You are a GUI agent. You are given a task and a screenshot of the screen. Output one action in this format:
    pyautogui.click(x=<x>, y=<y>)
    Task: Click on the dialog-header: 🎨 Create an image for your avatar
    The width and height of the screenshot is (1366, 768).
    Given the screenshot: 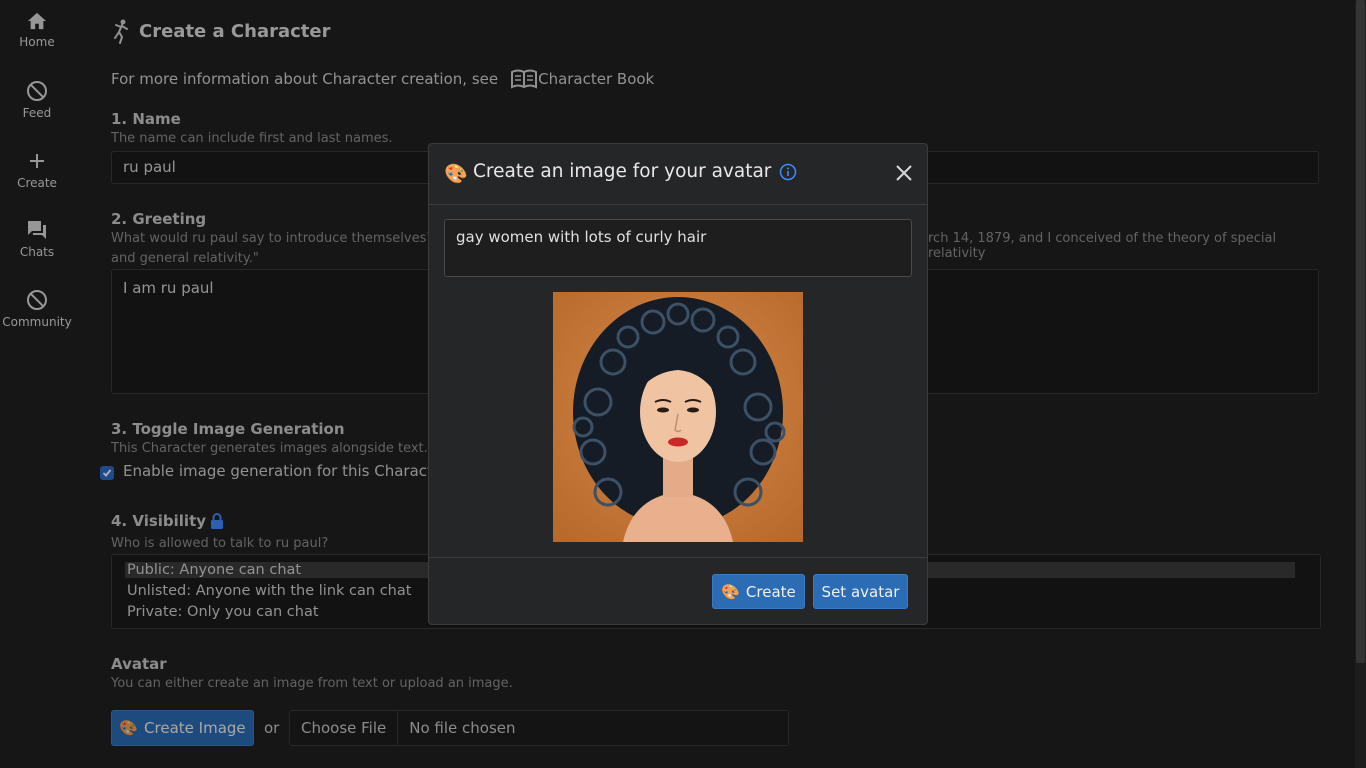 What is the action you would take?
    pyautogui.click(x=678, y=174)
    